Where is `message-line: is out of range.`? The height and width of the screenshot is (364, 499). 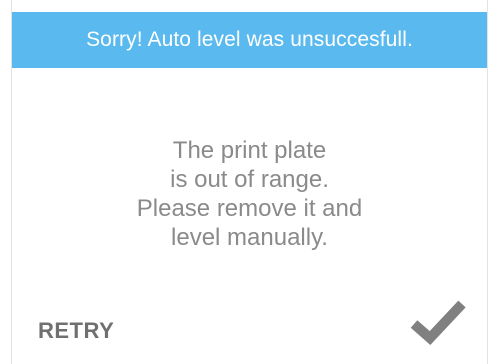
message-line: is out of range. is located at coordinates (249, 179).